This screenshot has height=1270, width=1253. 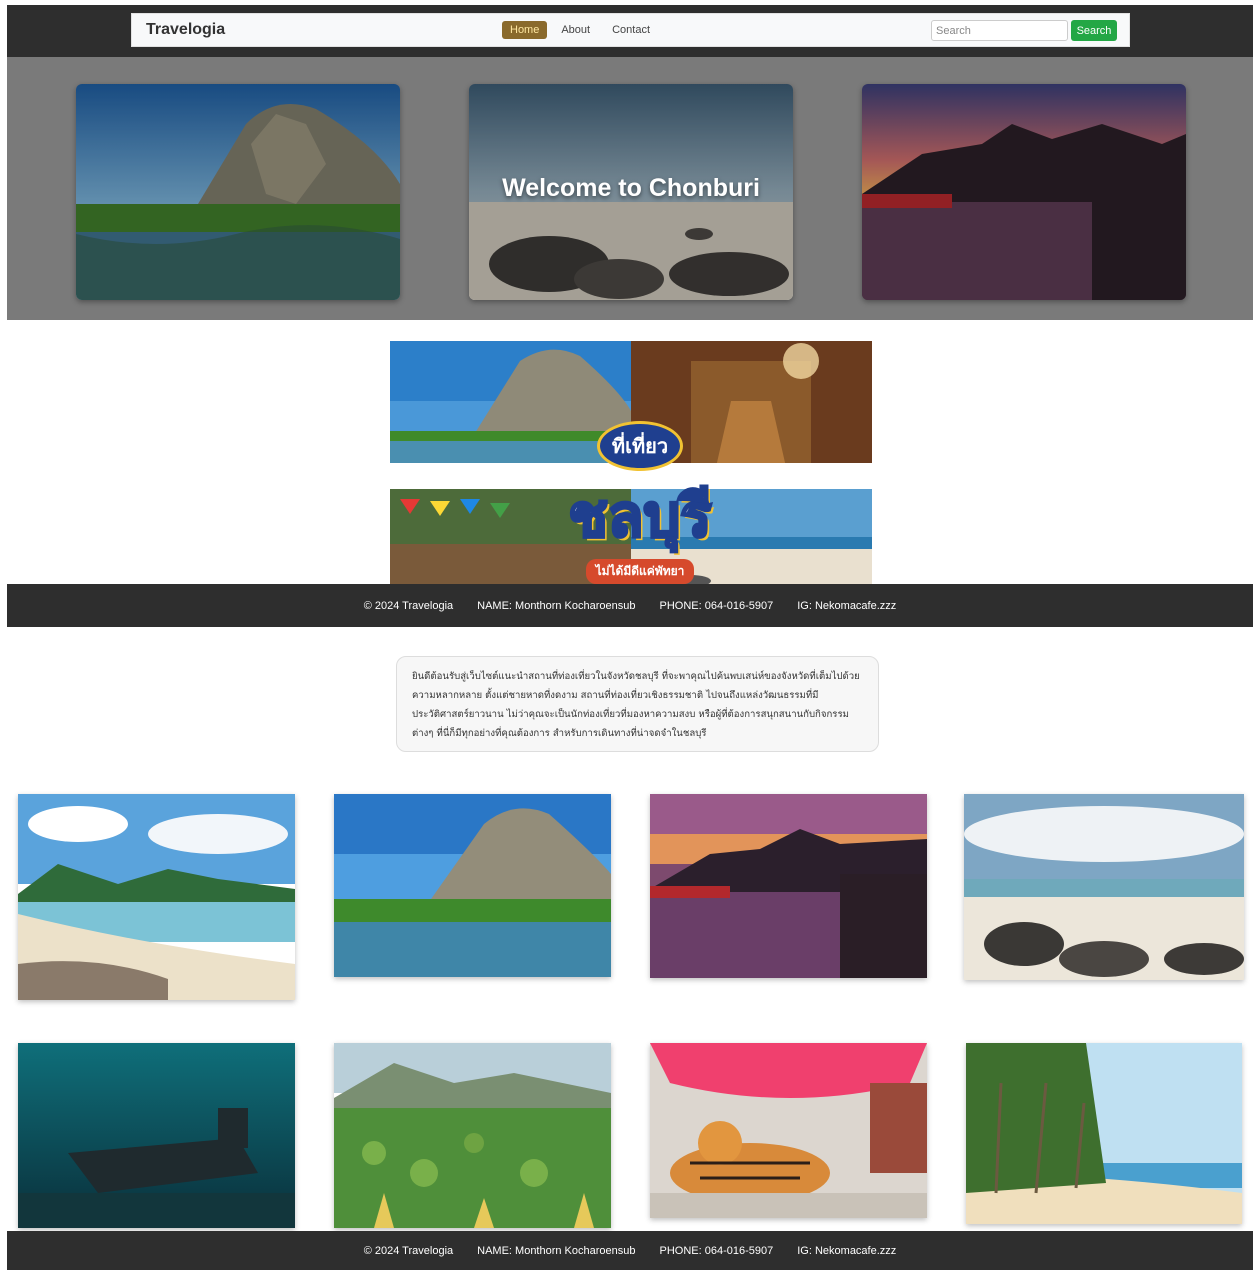 What do you see at coordinates (1094, 30) in the screenshot?
I see `search-button: Search` at bounding box center [1094, 30].